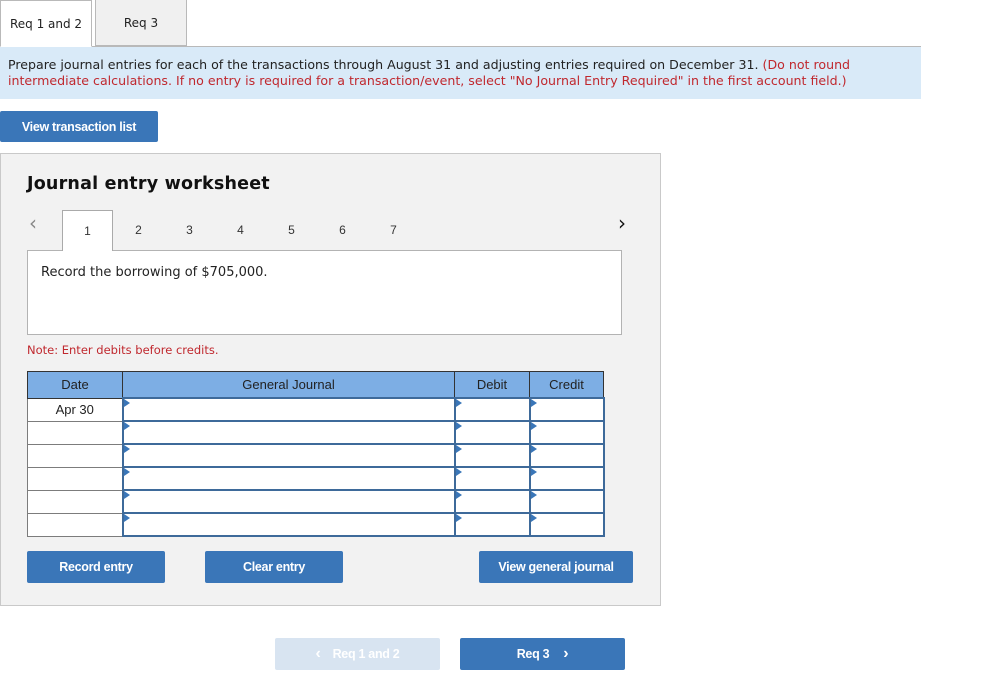 The width and height of the screenshot is (983, 679). I want to click on header-date: Date, so click(75, 385).